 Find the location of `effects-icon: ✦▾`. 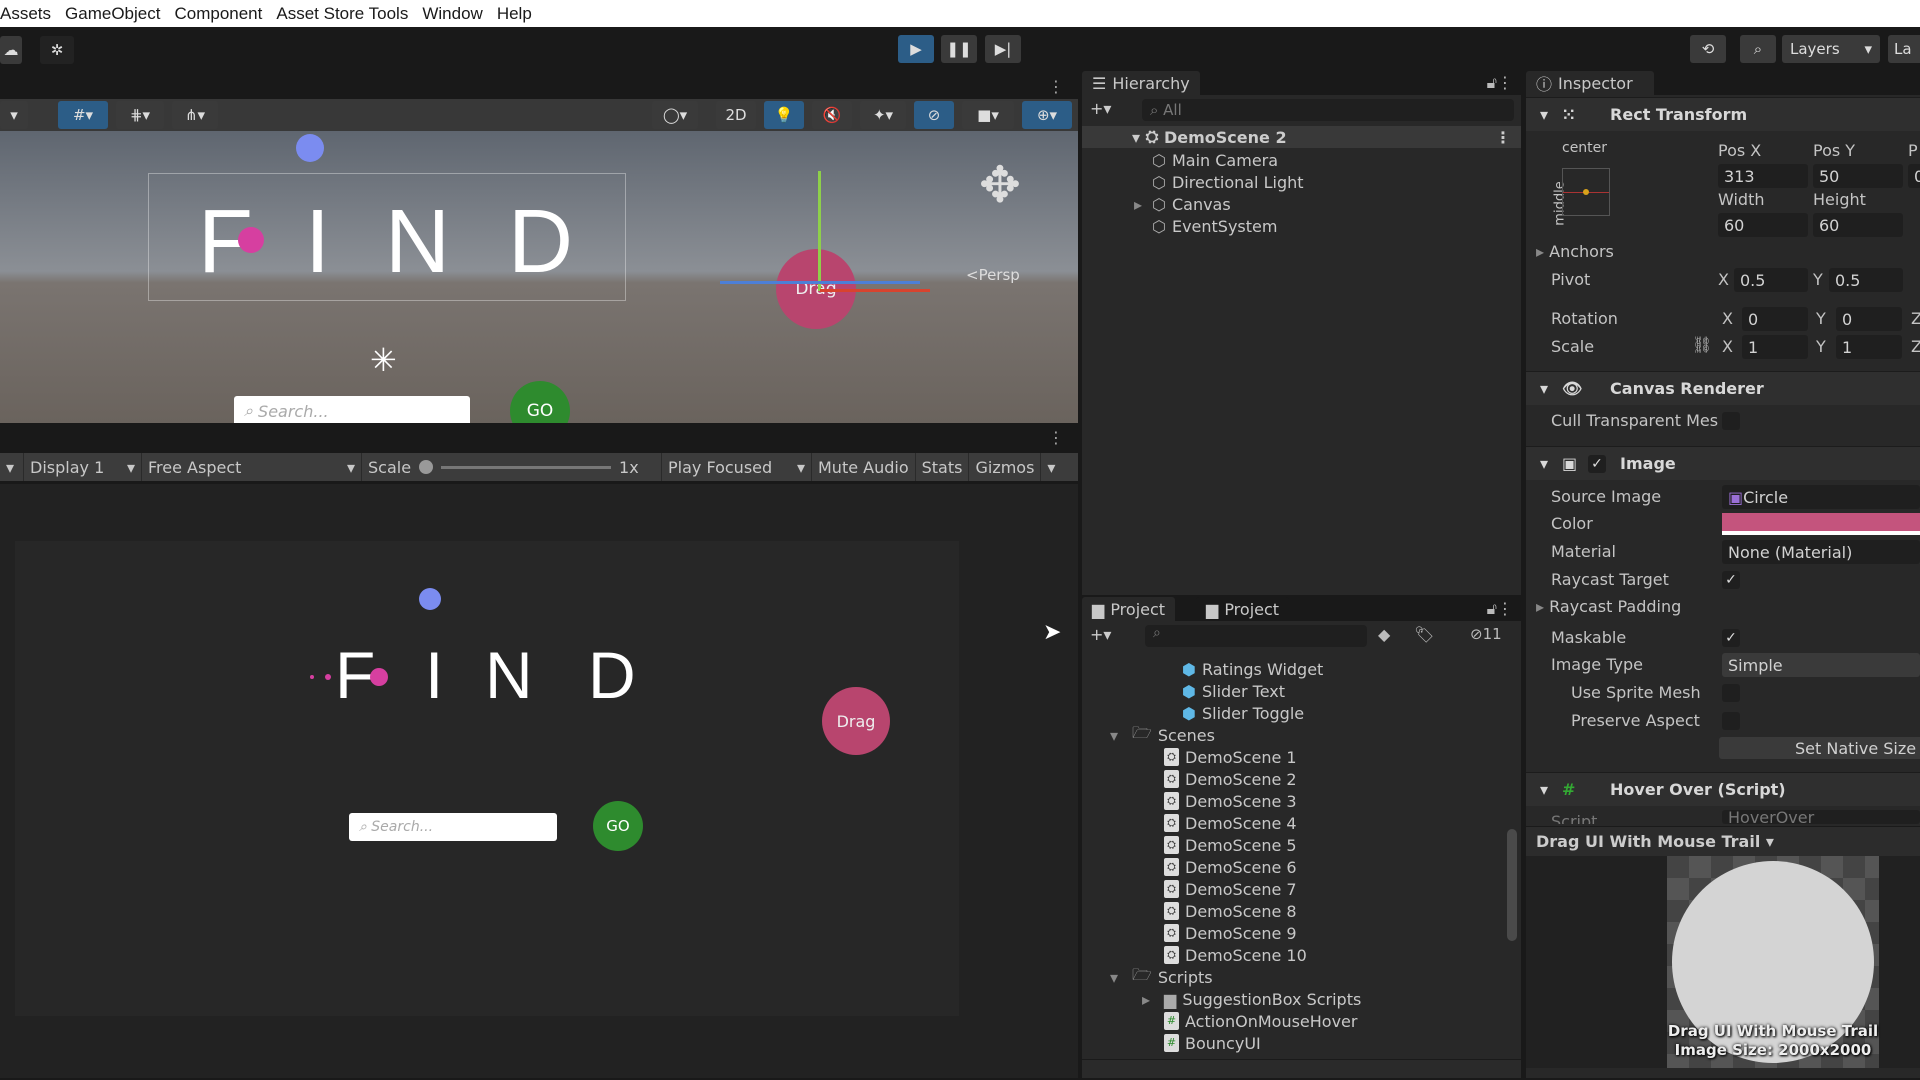

effects-icon: ✦▾ is located at coordinates (883, 115).